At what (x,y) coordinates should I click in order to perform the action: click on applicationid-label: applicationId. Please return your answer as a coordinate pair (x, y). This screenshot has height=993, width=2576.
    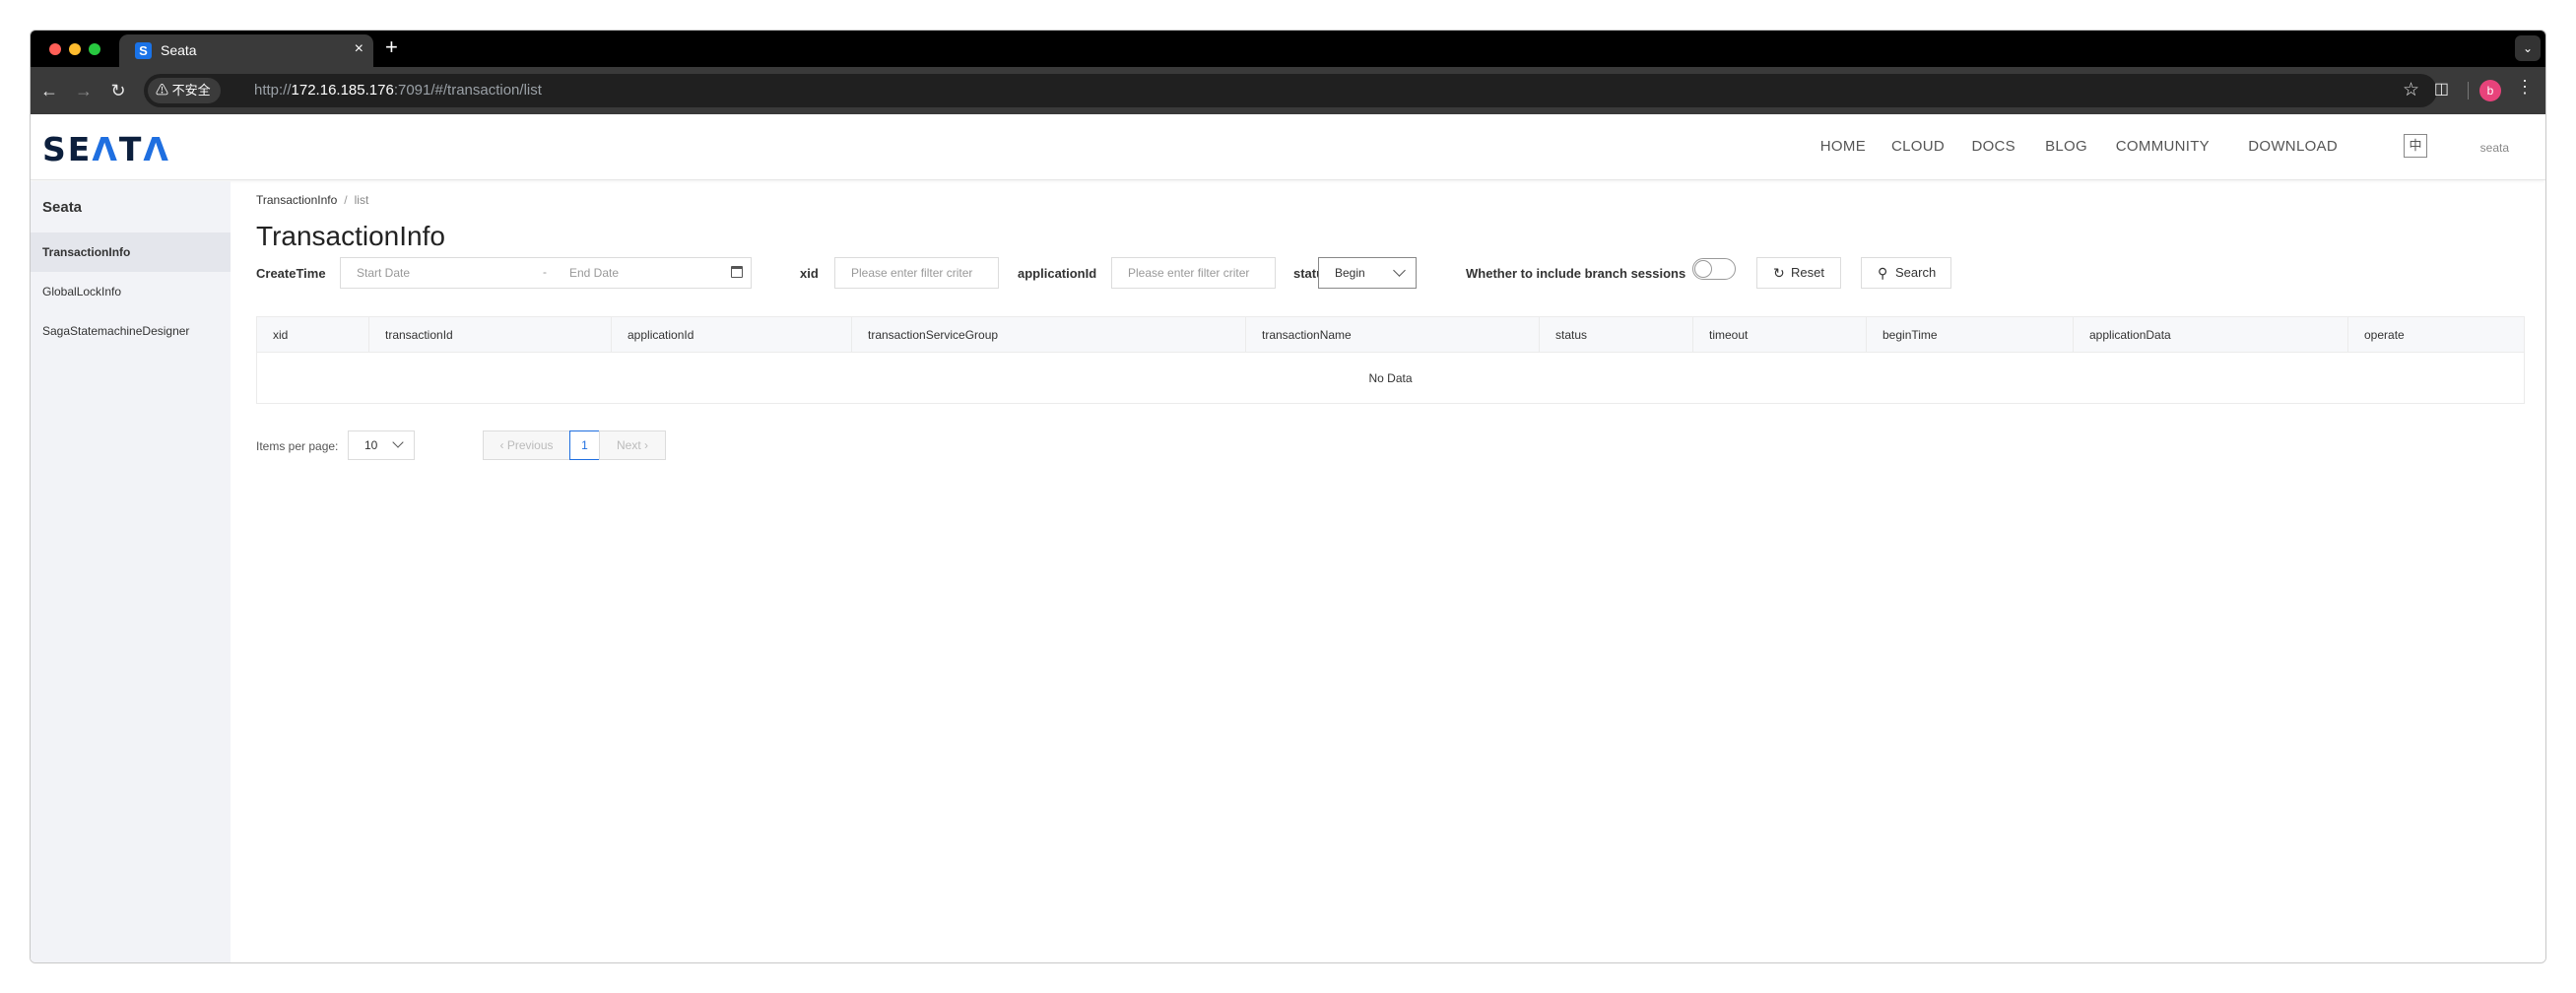
    Looking at the image, I should click on (1058, 273).